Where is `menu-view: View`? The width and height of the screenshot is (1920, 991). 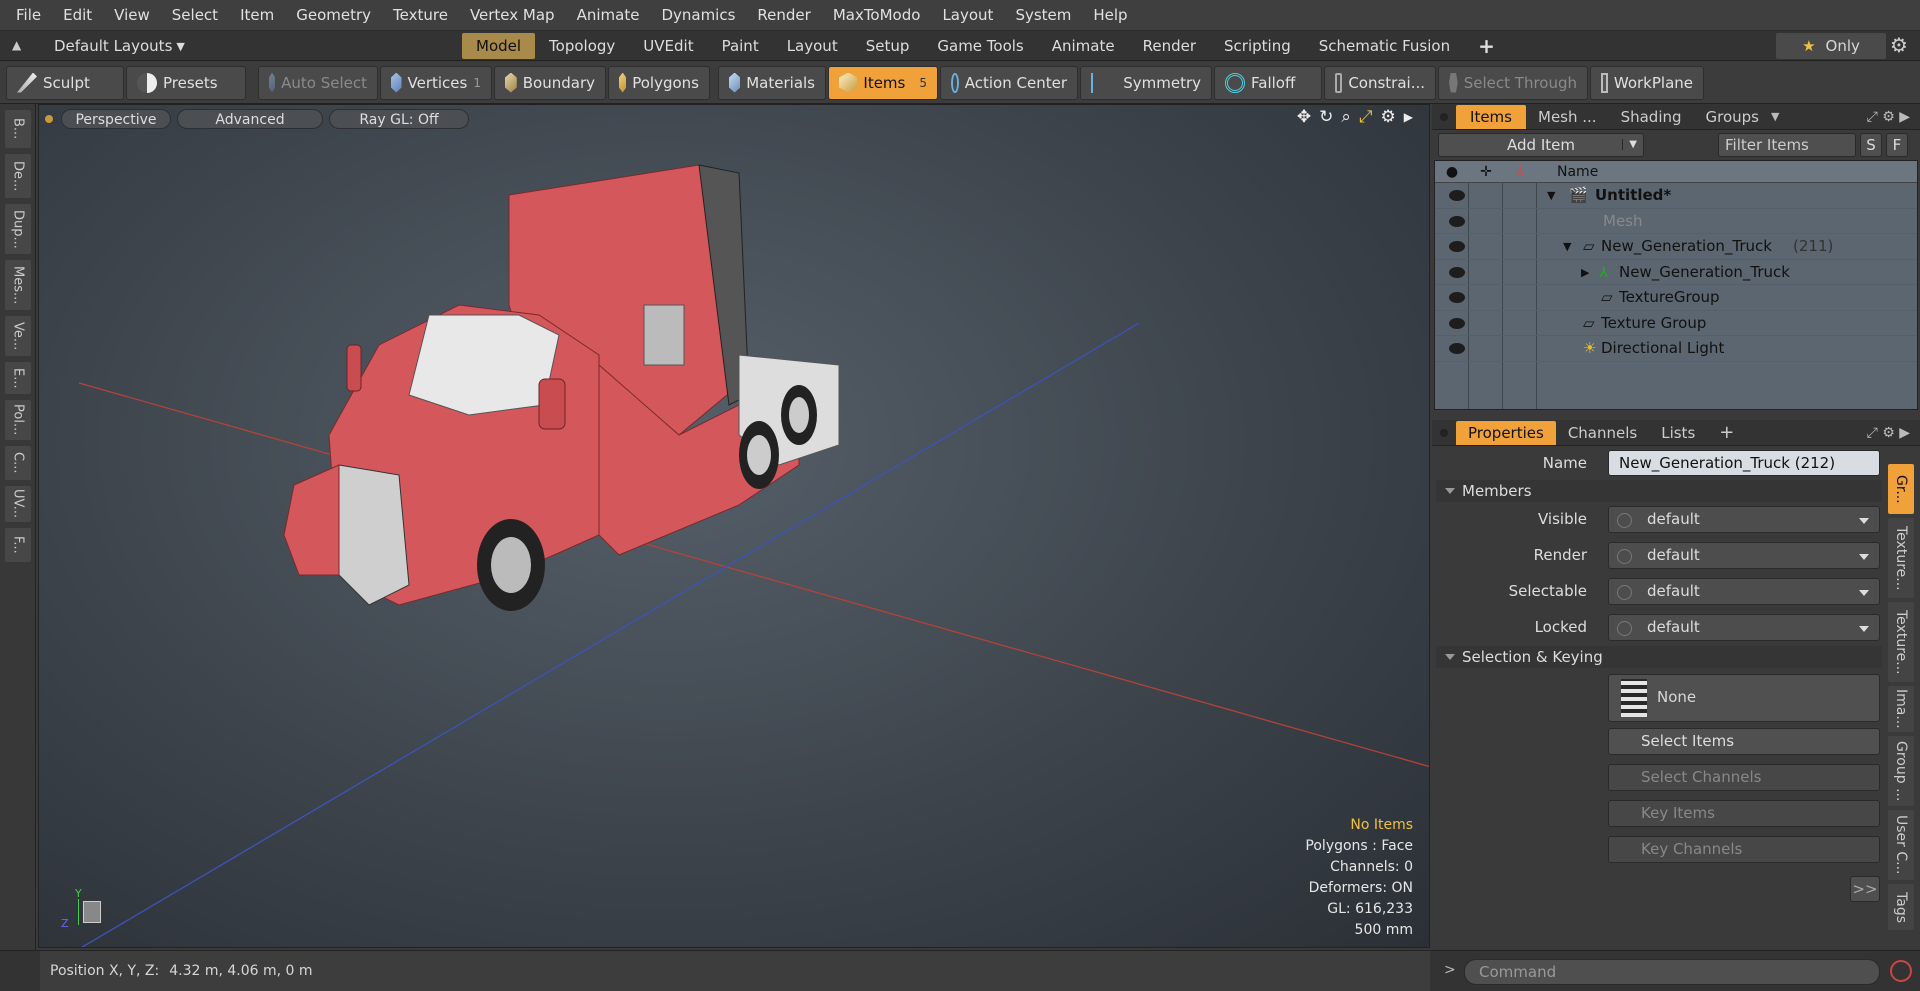
menu-view: View is located at coordinates (132, 15).